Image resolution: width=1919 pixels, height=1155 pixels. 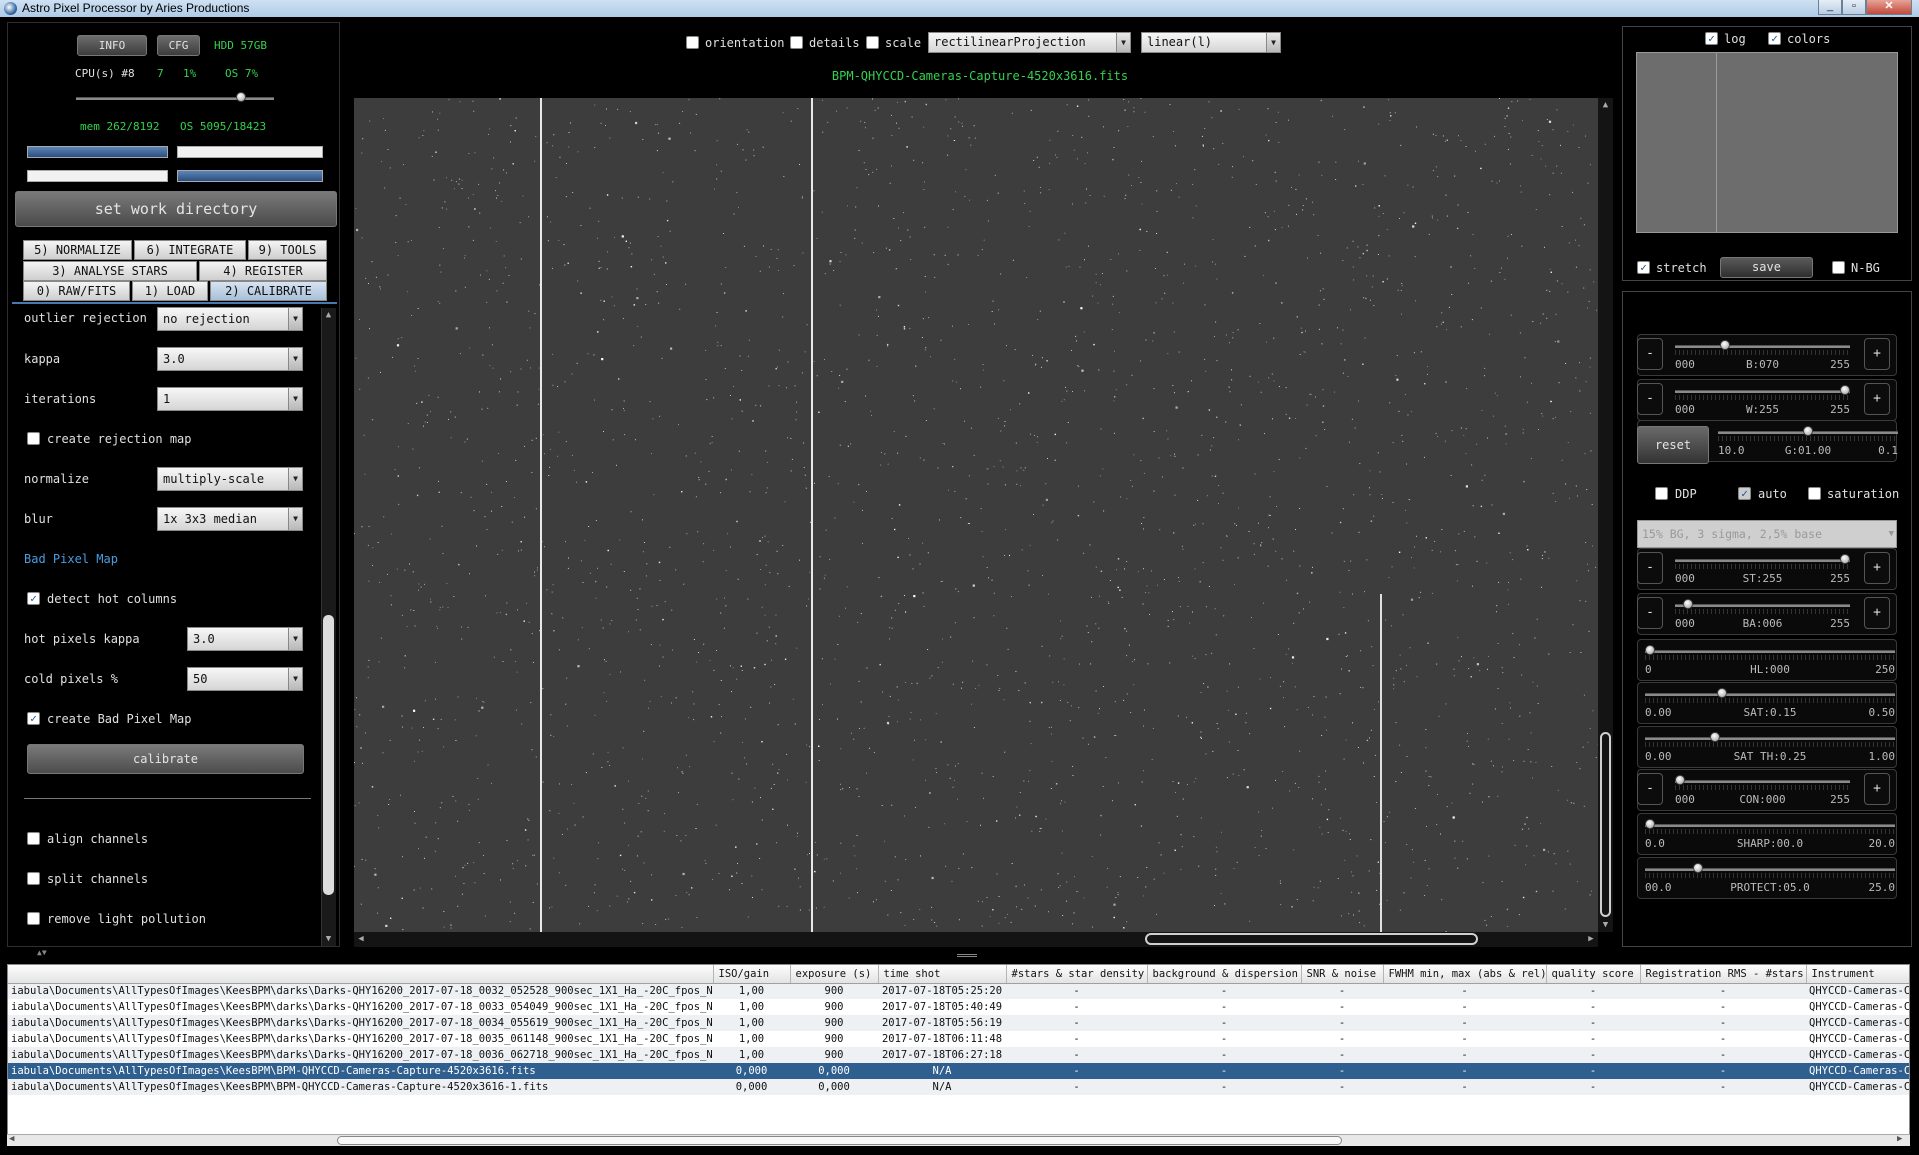 What do you see at coordinates (33, 878) in the screenshot?
I see `split-channels-checkbox` at bounding box center [33, 878].